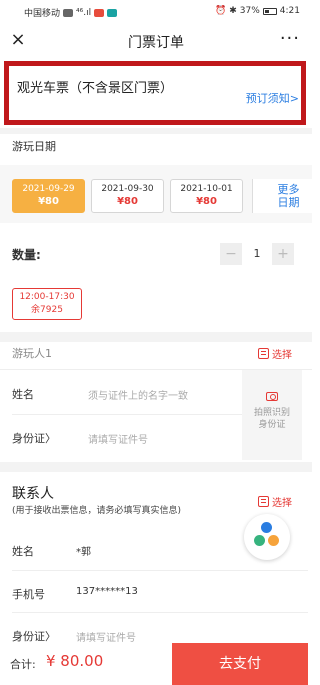 The height and width of the screenshot is (685, 320). Describe the element at coordinates (112, 12) in the screenshot. I see `app-icon` at that location.